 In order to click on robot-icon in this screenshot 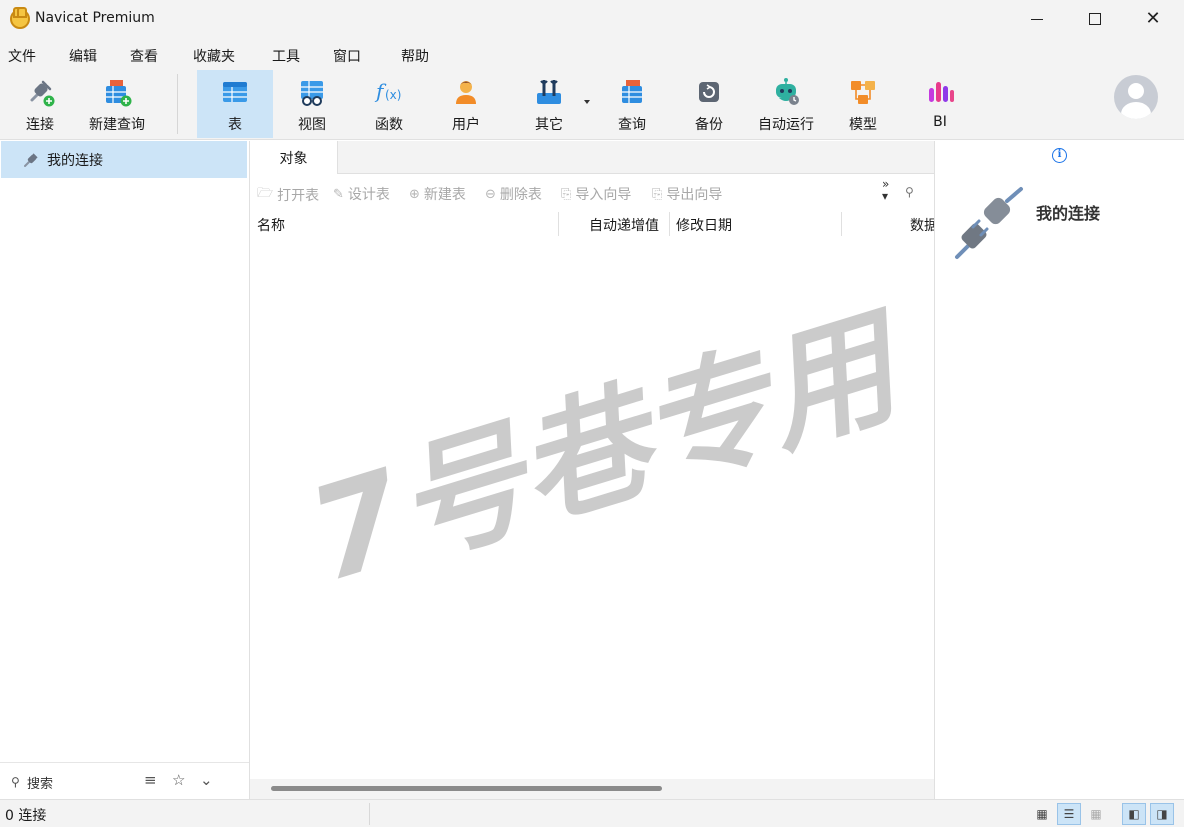, I will do `click(787, 91)`.